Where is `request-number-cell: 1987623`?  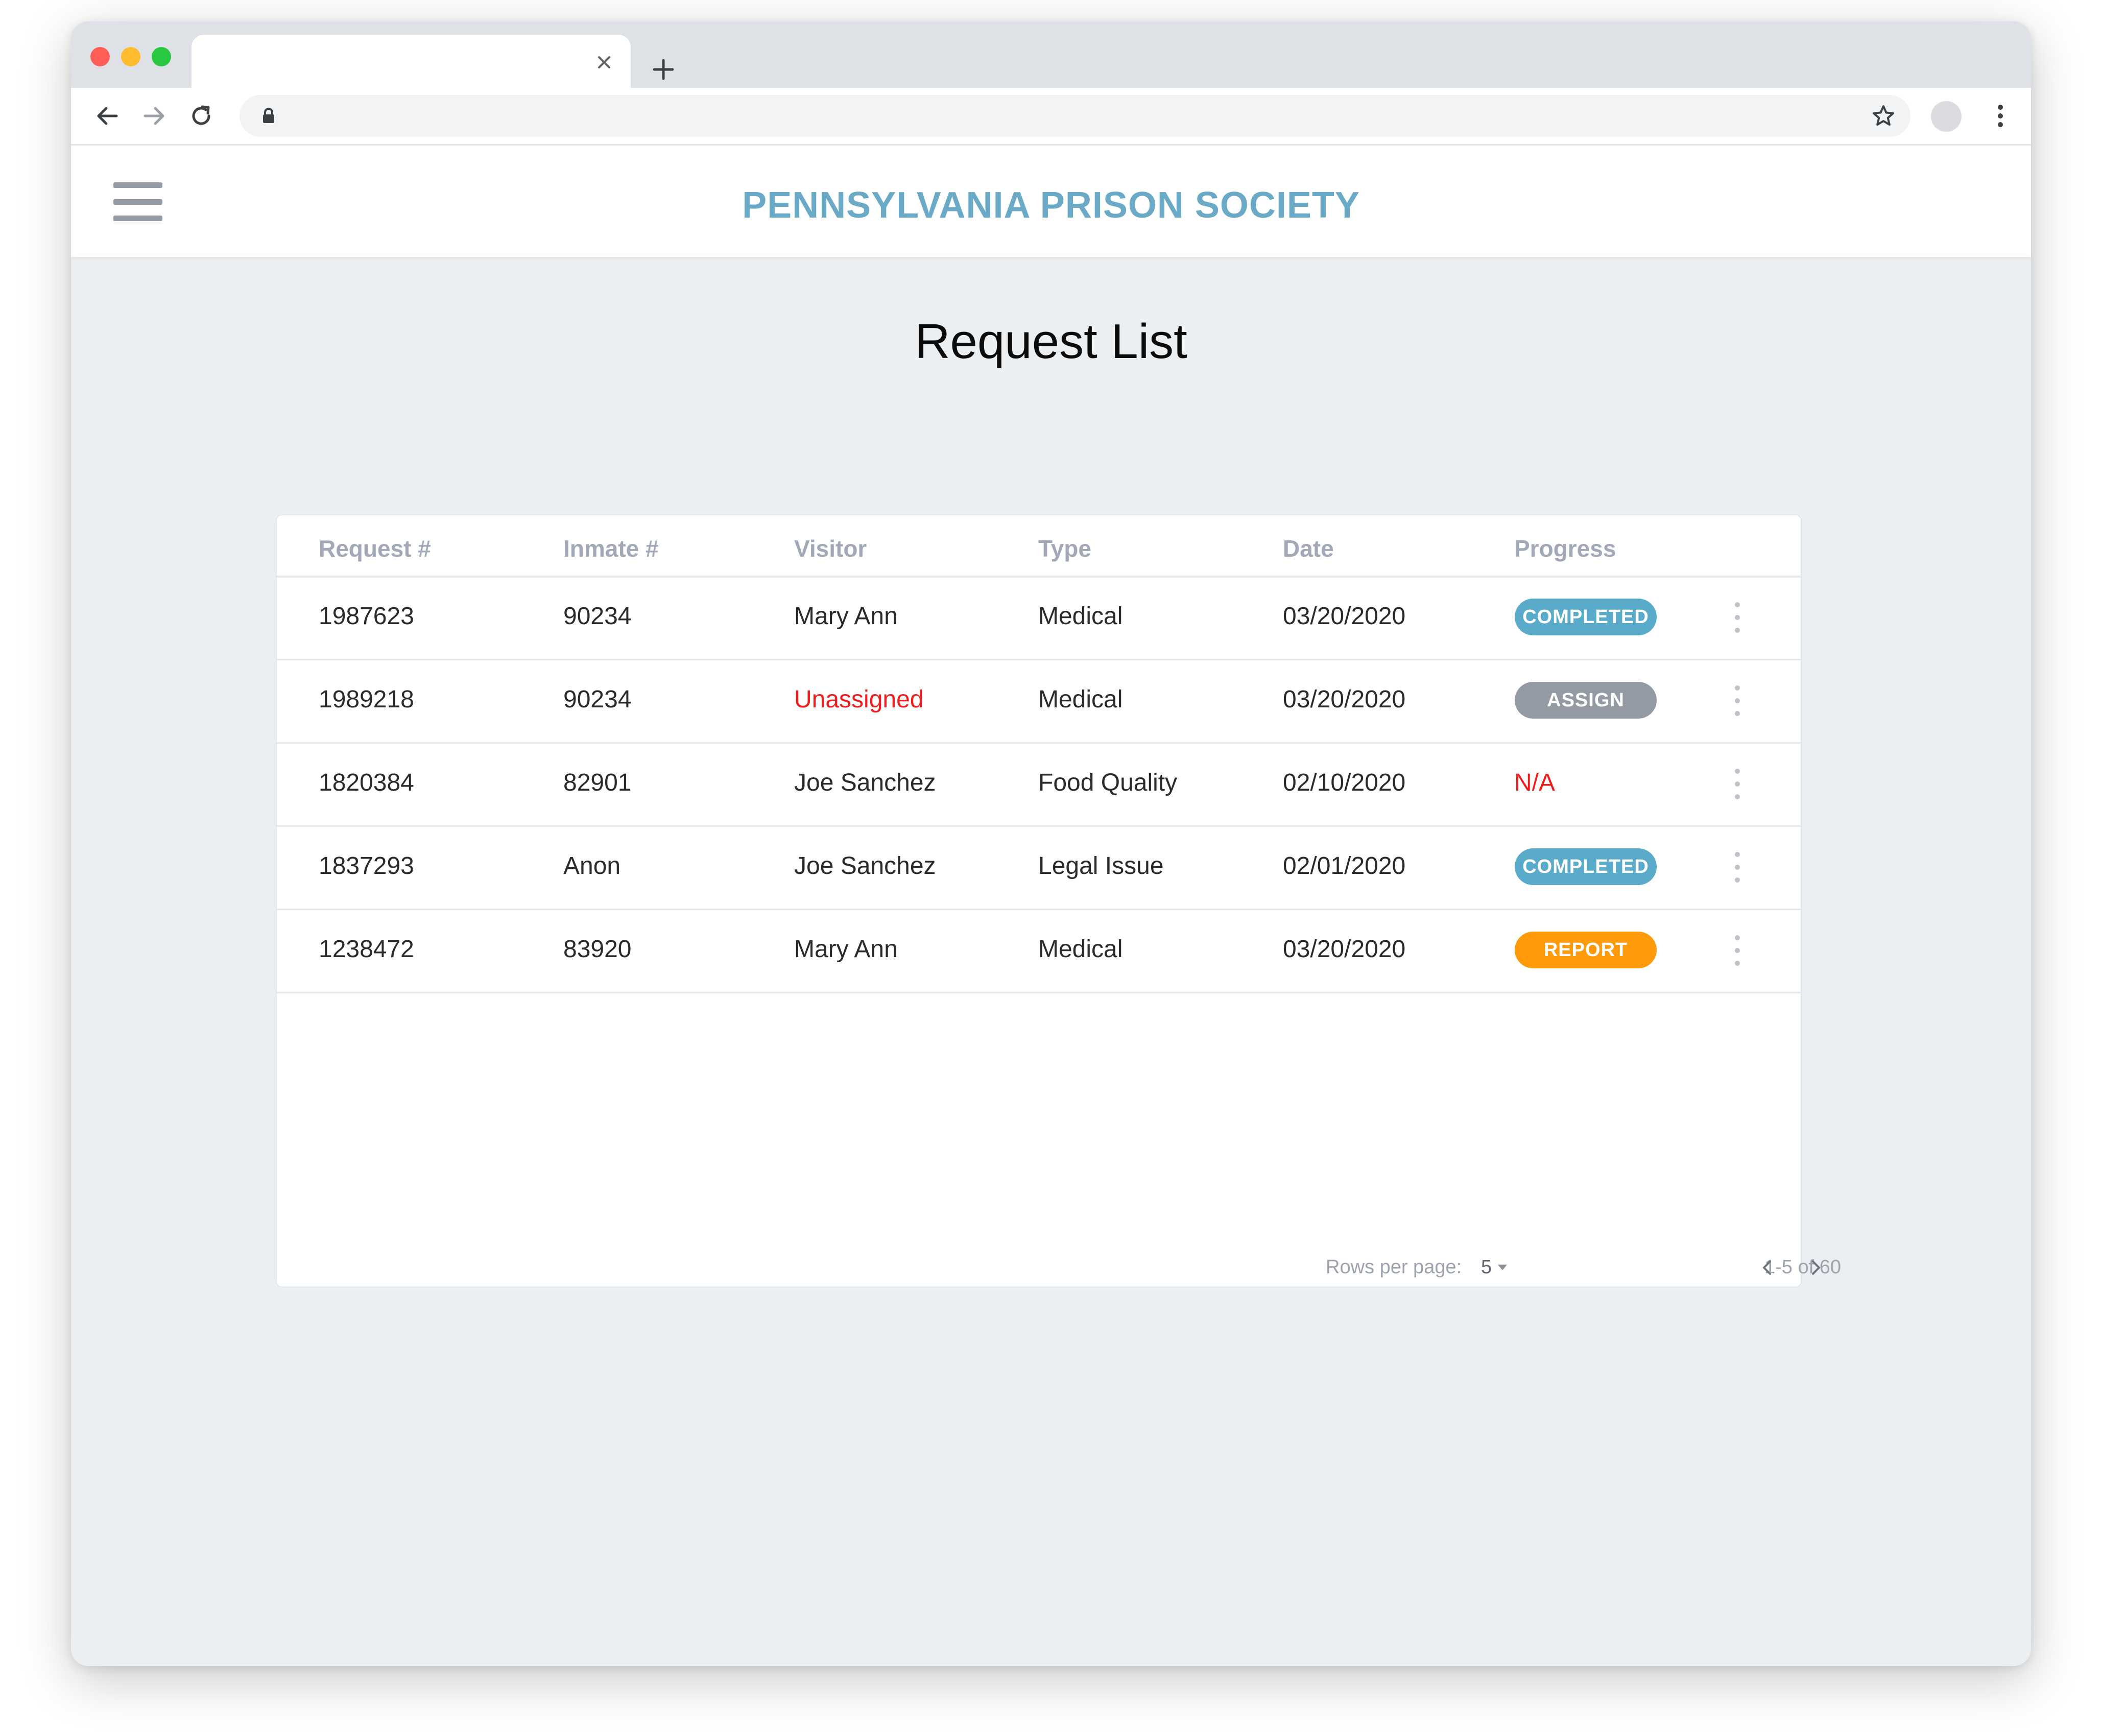
request-number-cell: 1987623 is located at coordinates (366, 616).